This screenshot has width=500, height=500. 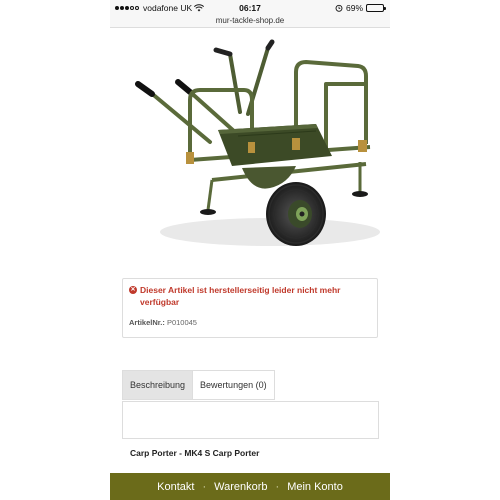 I want to click on article-number-row: ArtikelNr.: P010045, so click(x=250, y=322).